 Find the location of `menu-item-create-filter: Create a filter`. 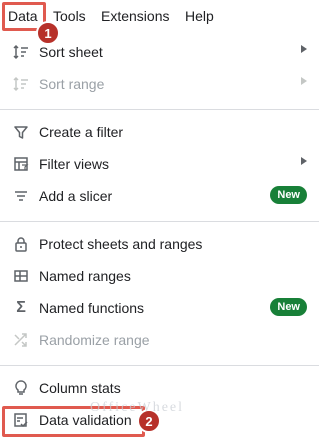

menu-item-create-filter: Create a filter is located at coordinates (159, 132).